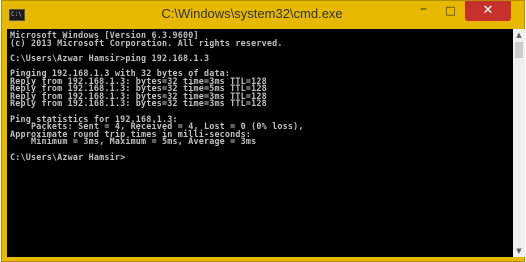  I want to click on title-bar: C:\ C:\Windows\system32\cmd.exe – □ ✕, so click(263, 14).